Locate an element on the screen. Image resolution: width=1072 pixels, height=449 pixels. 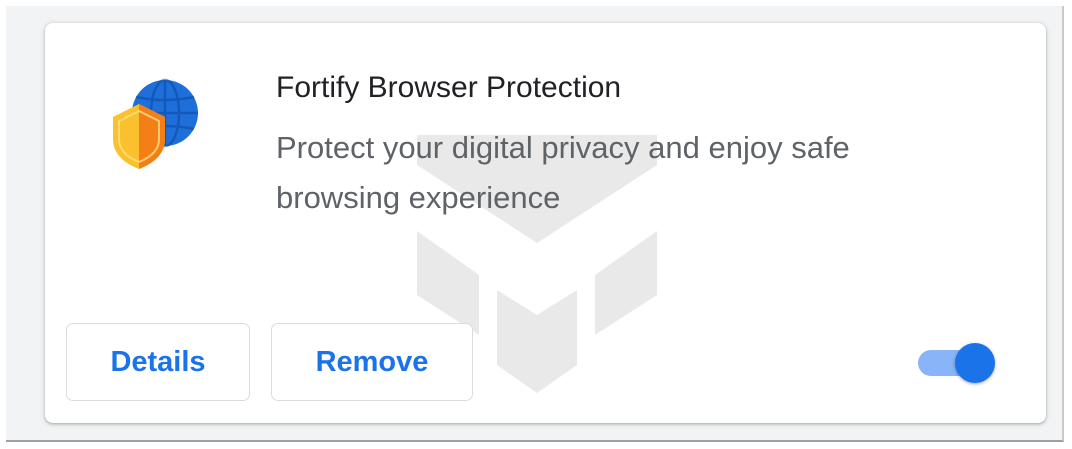
remove-button: Remove is located at coordinates (372, 362).